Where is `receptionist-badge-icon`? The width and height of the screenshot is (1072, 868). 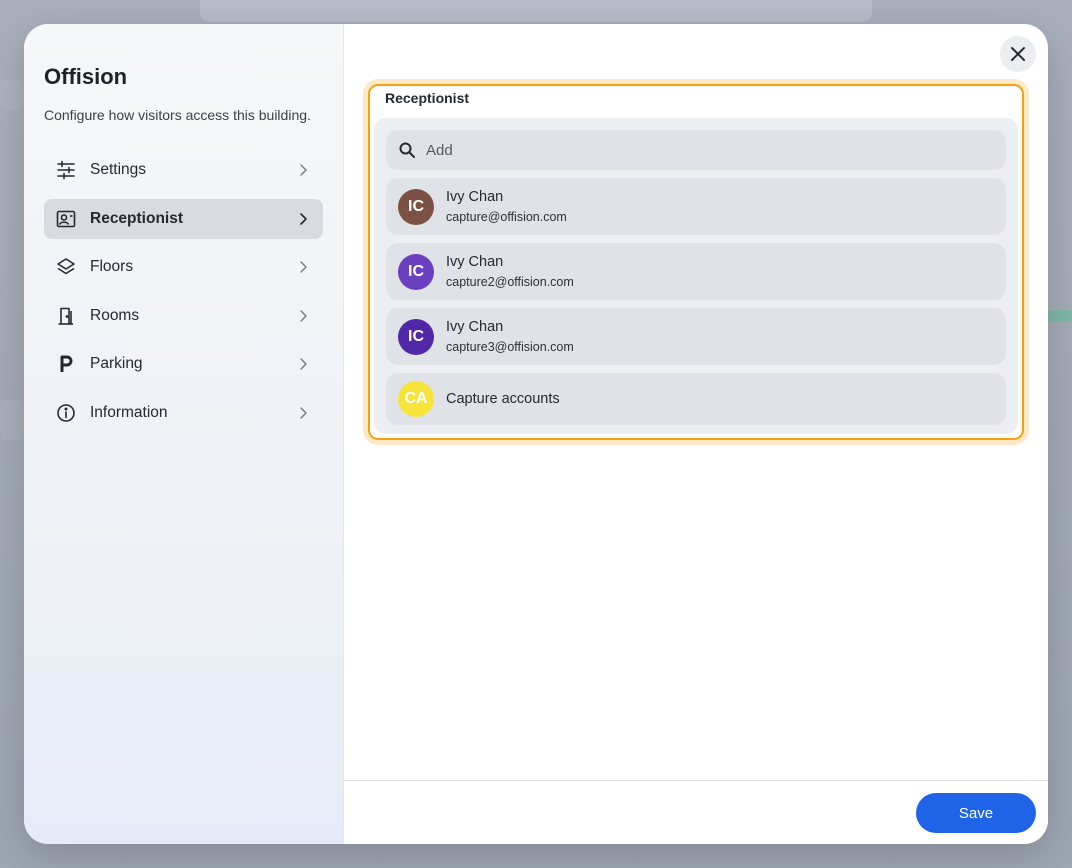 receptionist-badge-icon is located at coordinates (66, 219).